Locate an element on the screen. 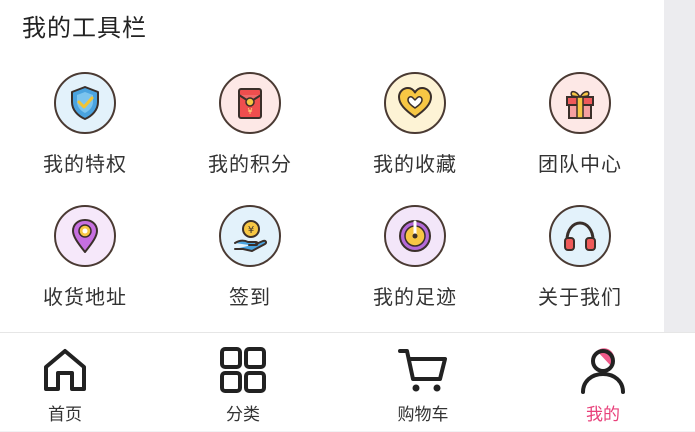 The height and width of the screenshot is (432, 695). heart-icon is located at coordinates (415, 103).